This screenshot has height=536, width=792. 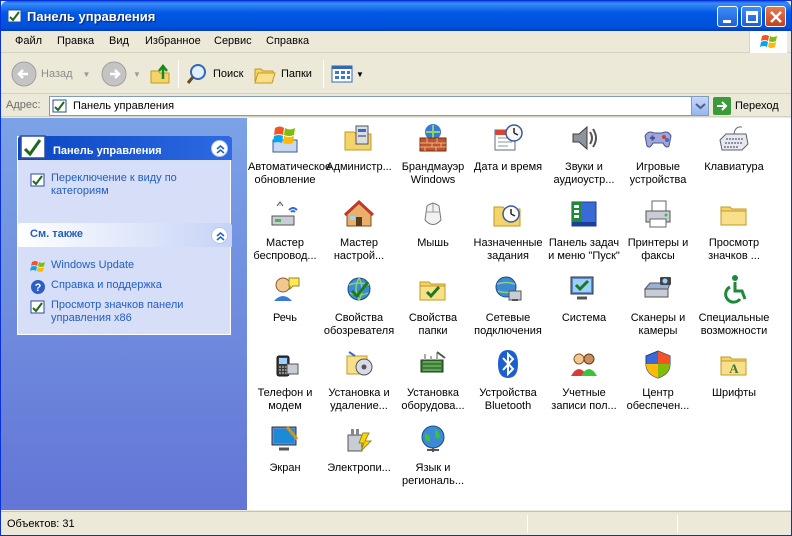 I want to click on item-label: Устройства Bluetooth, so click(x=508, y=399).